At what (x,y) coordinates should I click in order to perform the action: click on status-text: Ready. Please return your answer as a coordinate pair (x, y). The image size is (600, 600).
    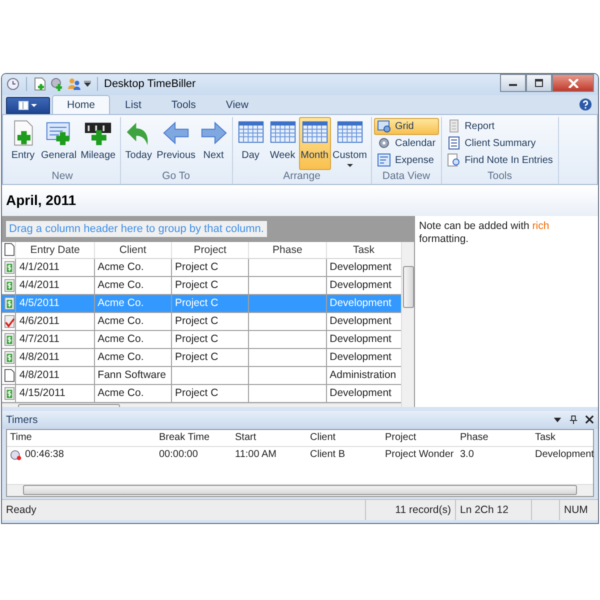
    Looking at the image, I should click on (21, 510).